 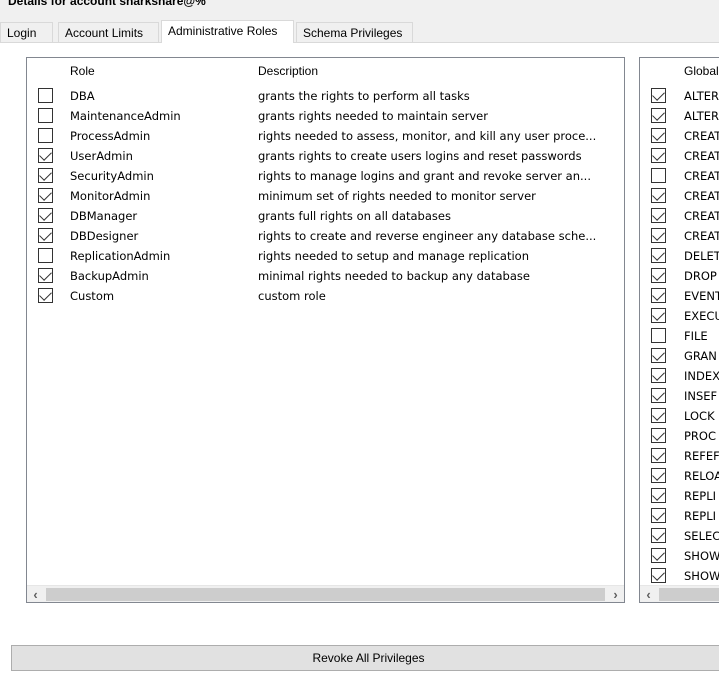 What do you see at coordinates (615, 594) in the screenshot?
I see `chevron-right-icon: ›` at bounding box center [615, 594].